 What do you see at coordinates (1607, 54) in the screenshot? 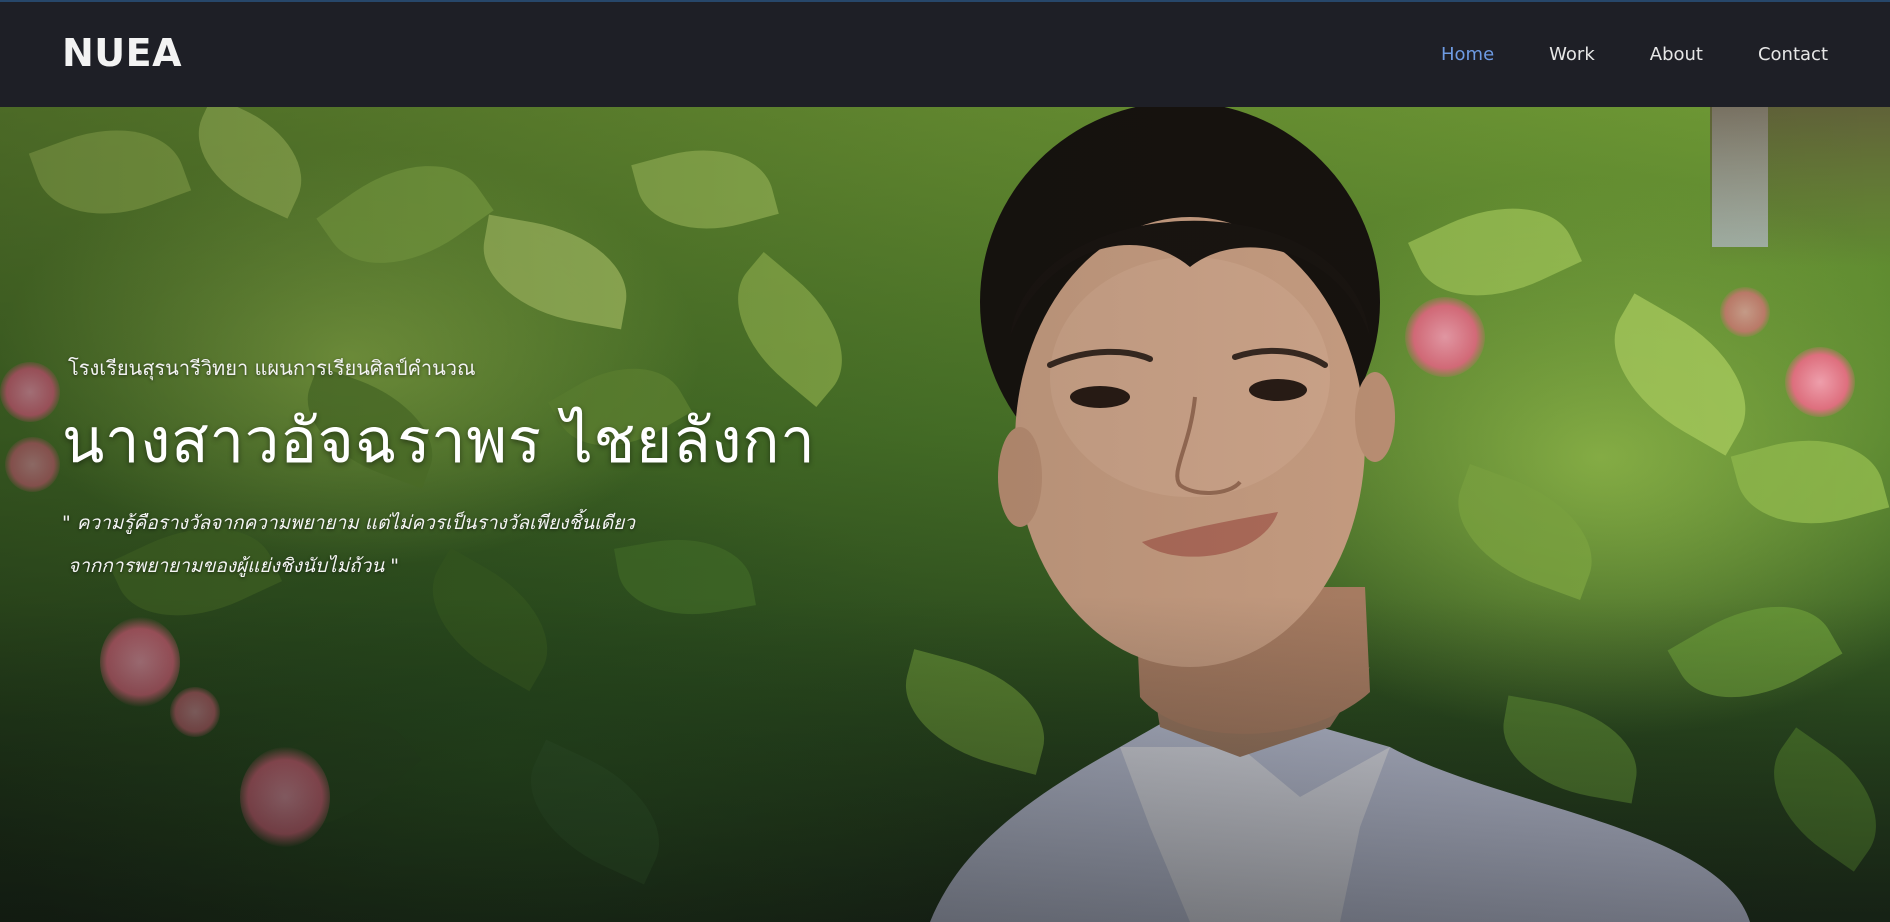
I see `main-nav: Home Work About Contact` at bounding box center [1607, 54].